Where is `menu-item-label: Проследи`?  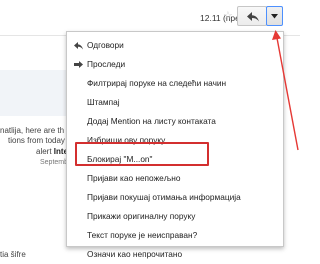 menu-item-label: Проследи is located at coordinates (106, 64).